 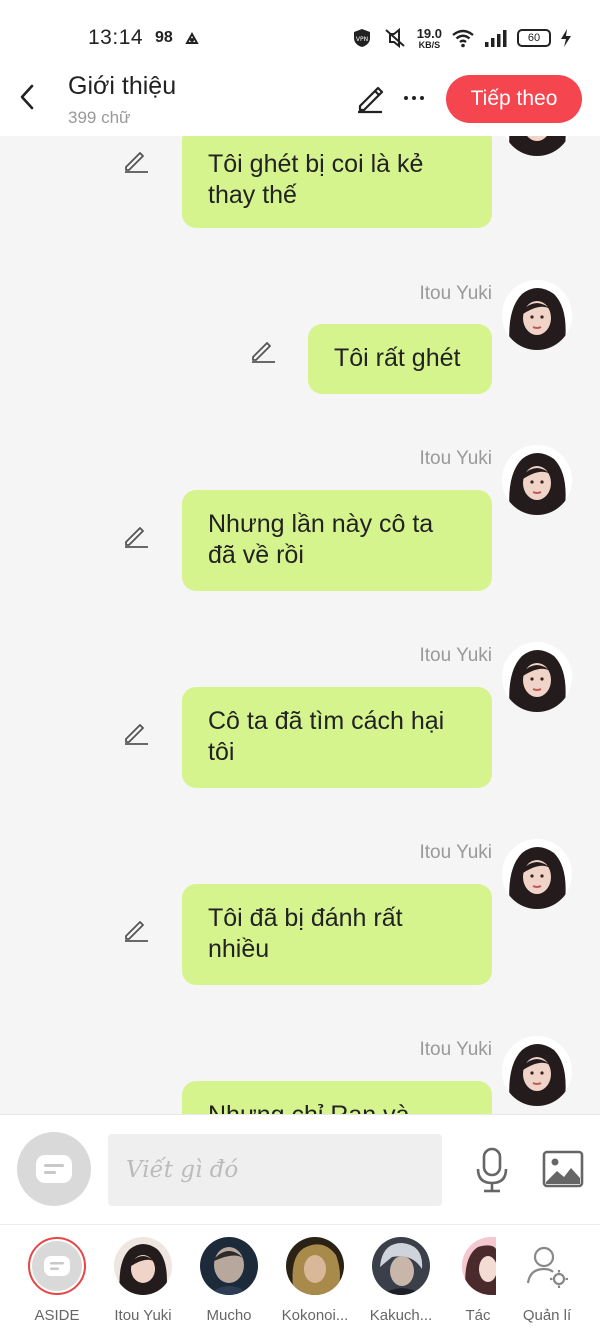 I want to click on svg-text: VPN, so click(x=362, y=39).